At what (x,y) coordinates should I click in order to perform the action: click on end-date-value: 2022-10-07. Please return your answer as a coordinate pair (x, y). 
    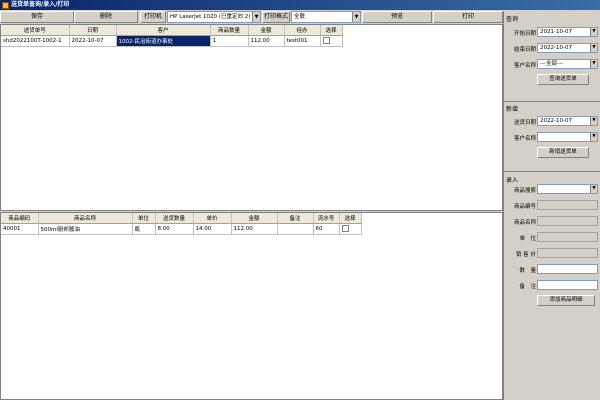
    Looking at the image, I should click on (556, 48).